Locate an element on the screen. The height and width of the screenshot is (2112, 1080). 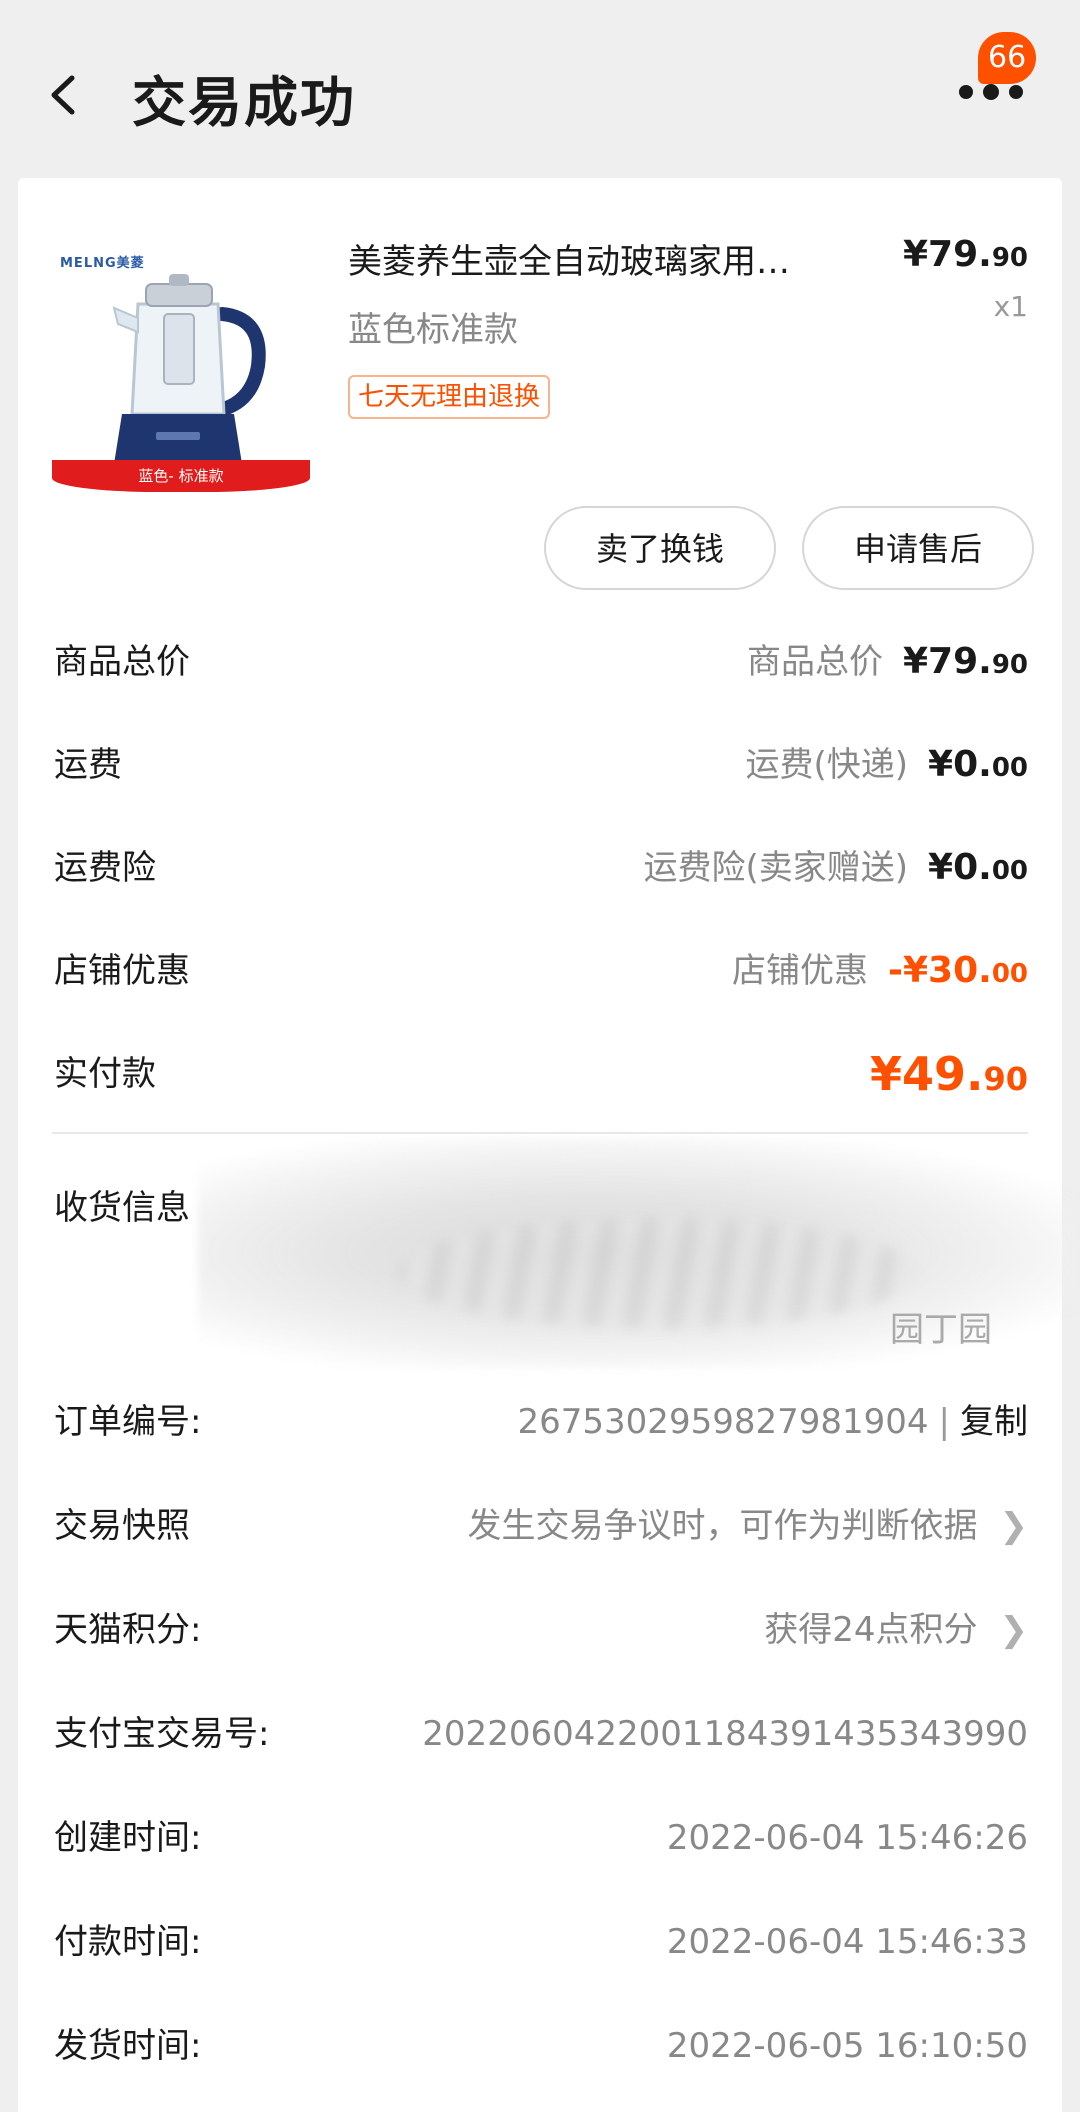
address-label: 收货信息 is located at coordinates (122, 1208).